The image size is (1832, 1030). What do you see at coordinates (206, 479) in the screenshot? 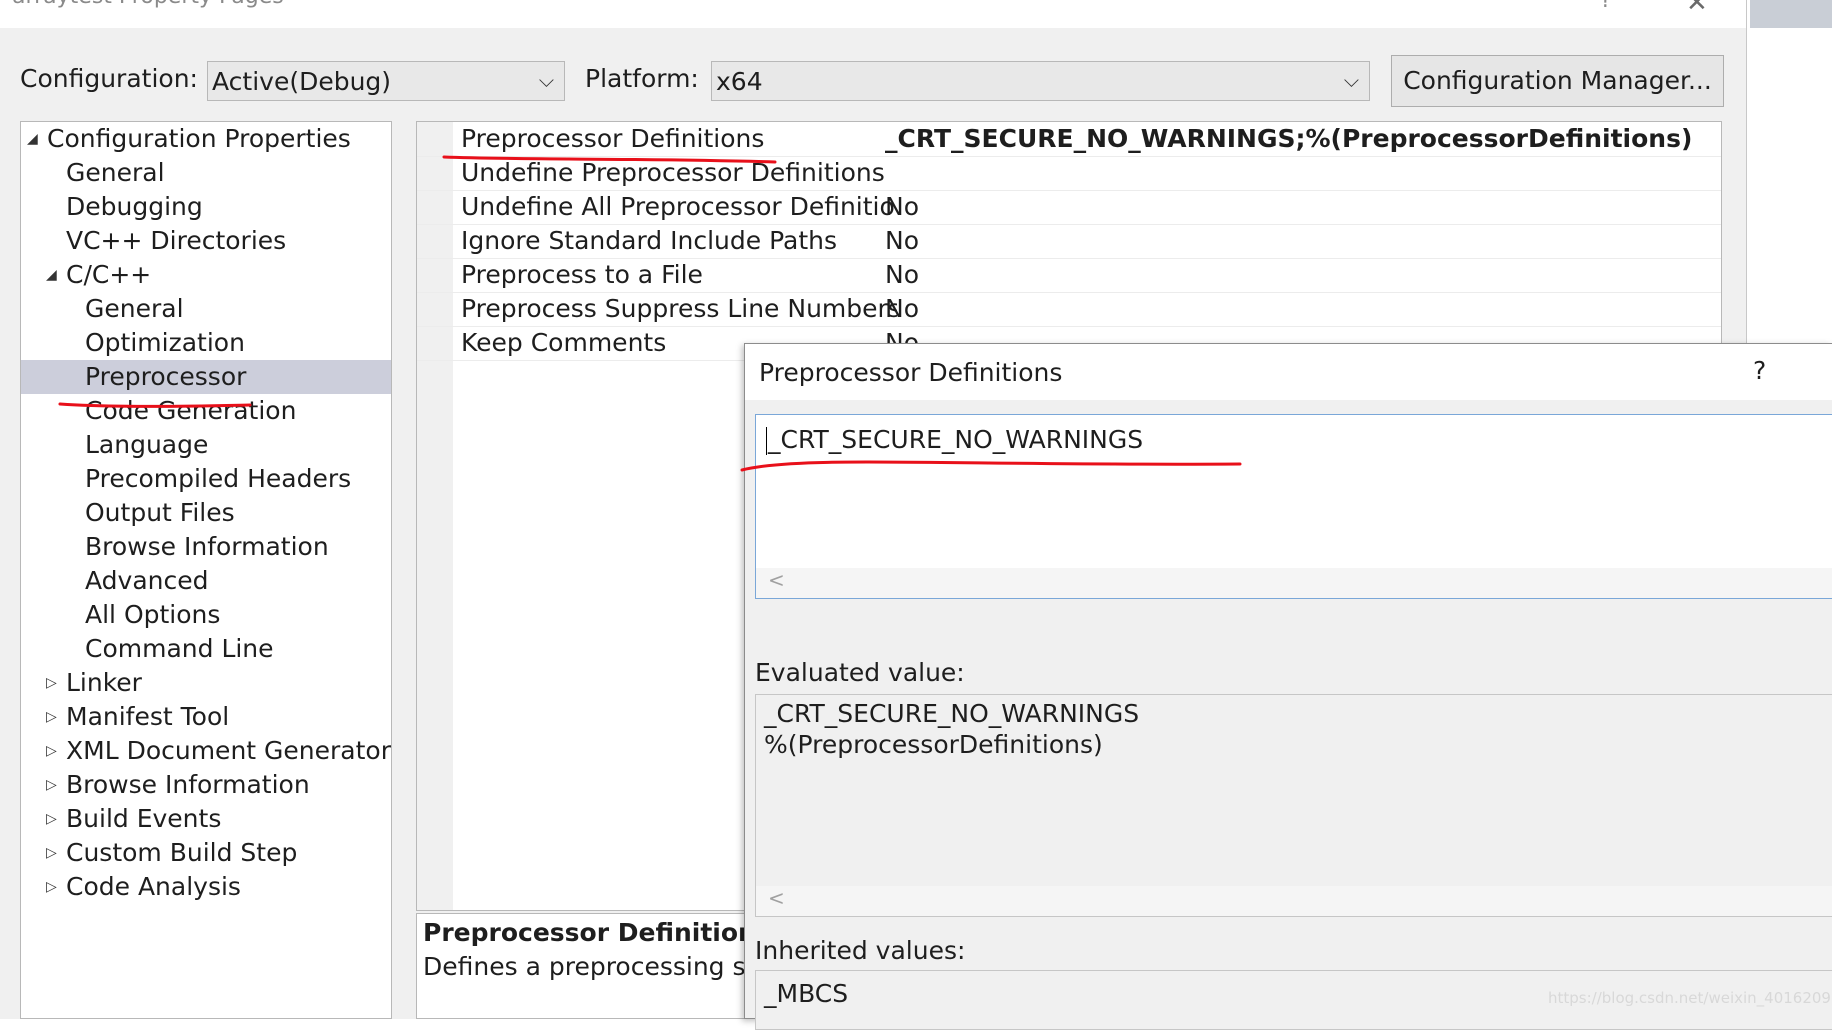
I see `tree-item-precompiled-headers: Precompiled Headers` at bounding box center [206, 479].